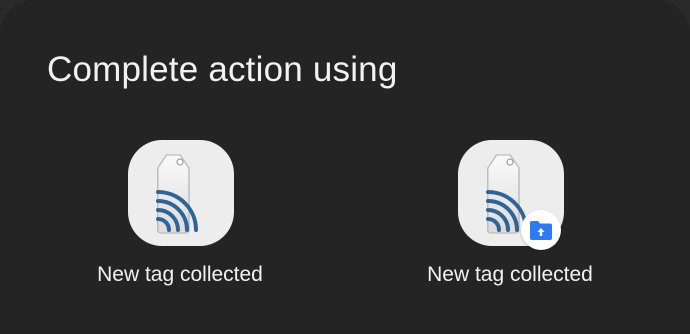 This screenshot has height=334, width=690. I want to click on nfc-tag-icon, so click(177, 194).